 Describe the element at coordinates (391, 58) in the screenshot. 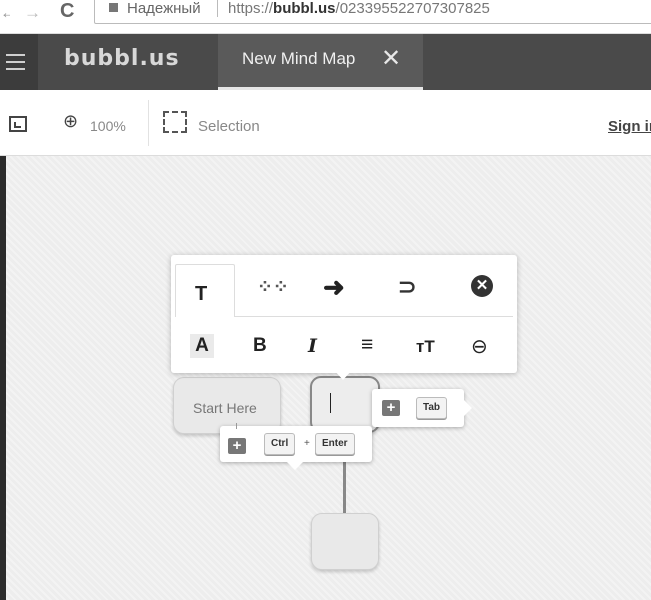

I see `close-tab-icon: ✕` at that location.